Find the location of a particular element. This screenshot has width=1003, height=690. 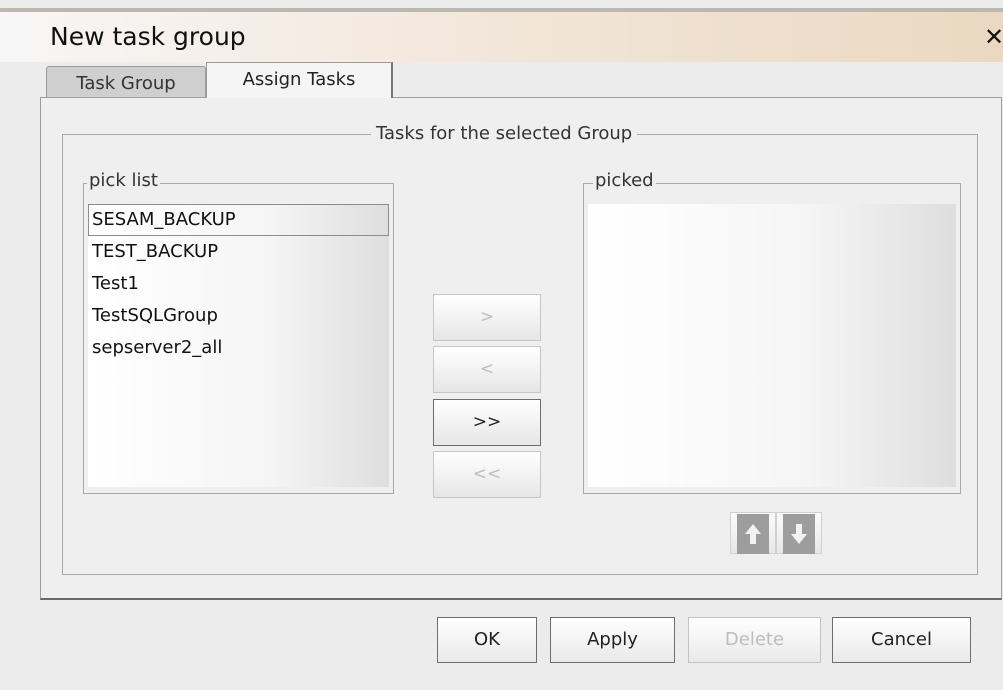

cancel-button: Cancel is located at coordinates (901, 640).